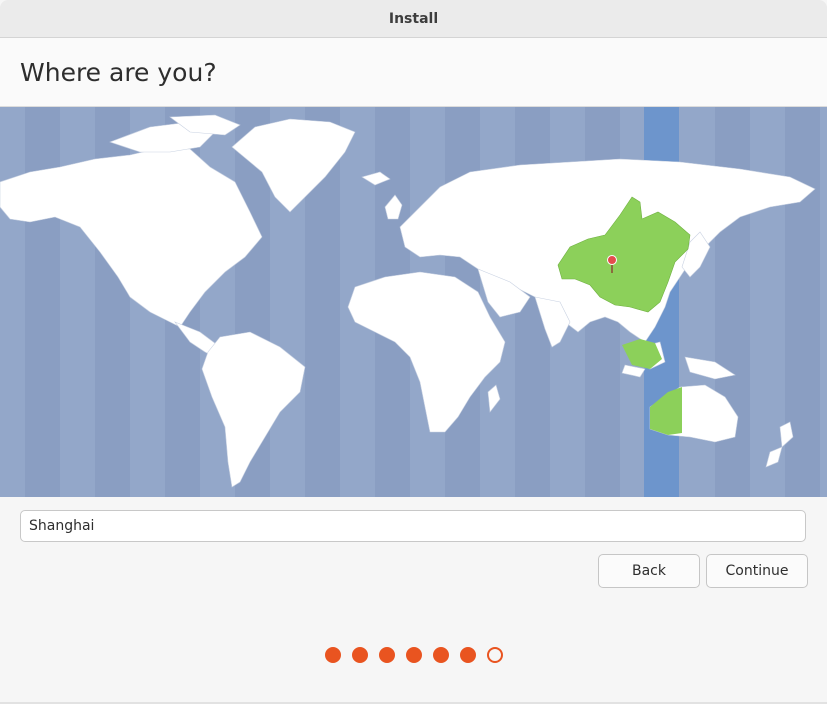 This screenshot has height=704, width=827. I want to click on window-title: Install, so click(413, 18).